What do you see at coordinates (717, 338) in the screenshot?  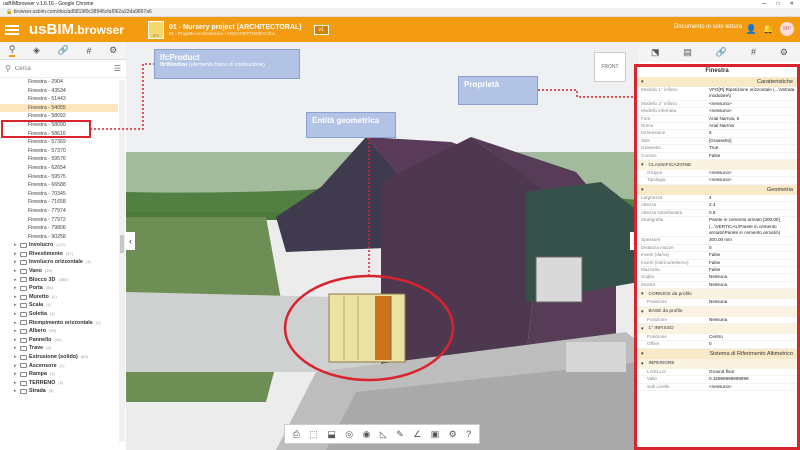 I see `property-row: Posizione Centro` at bounding box center [717, 338].